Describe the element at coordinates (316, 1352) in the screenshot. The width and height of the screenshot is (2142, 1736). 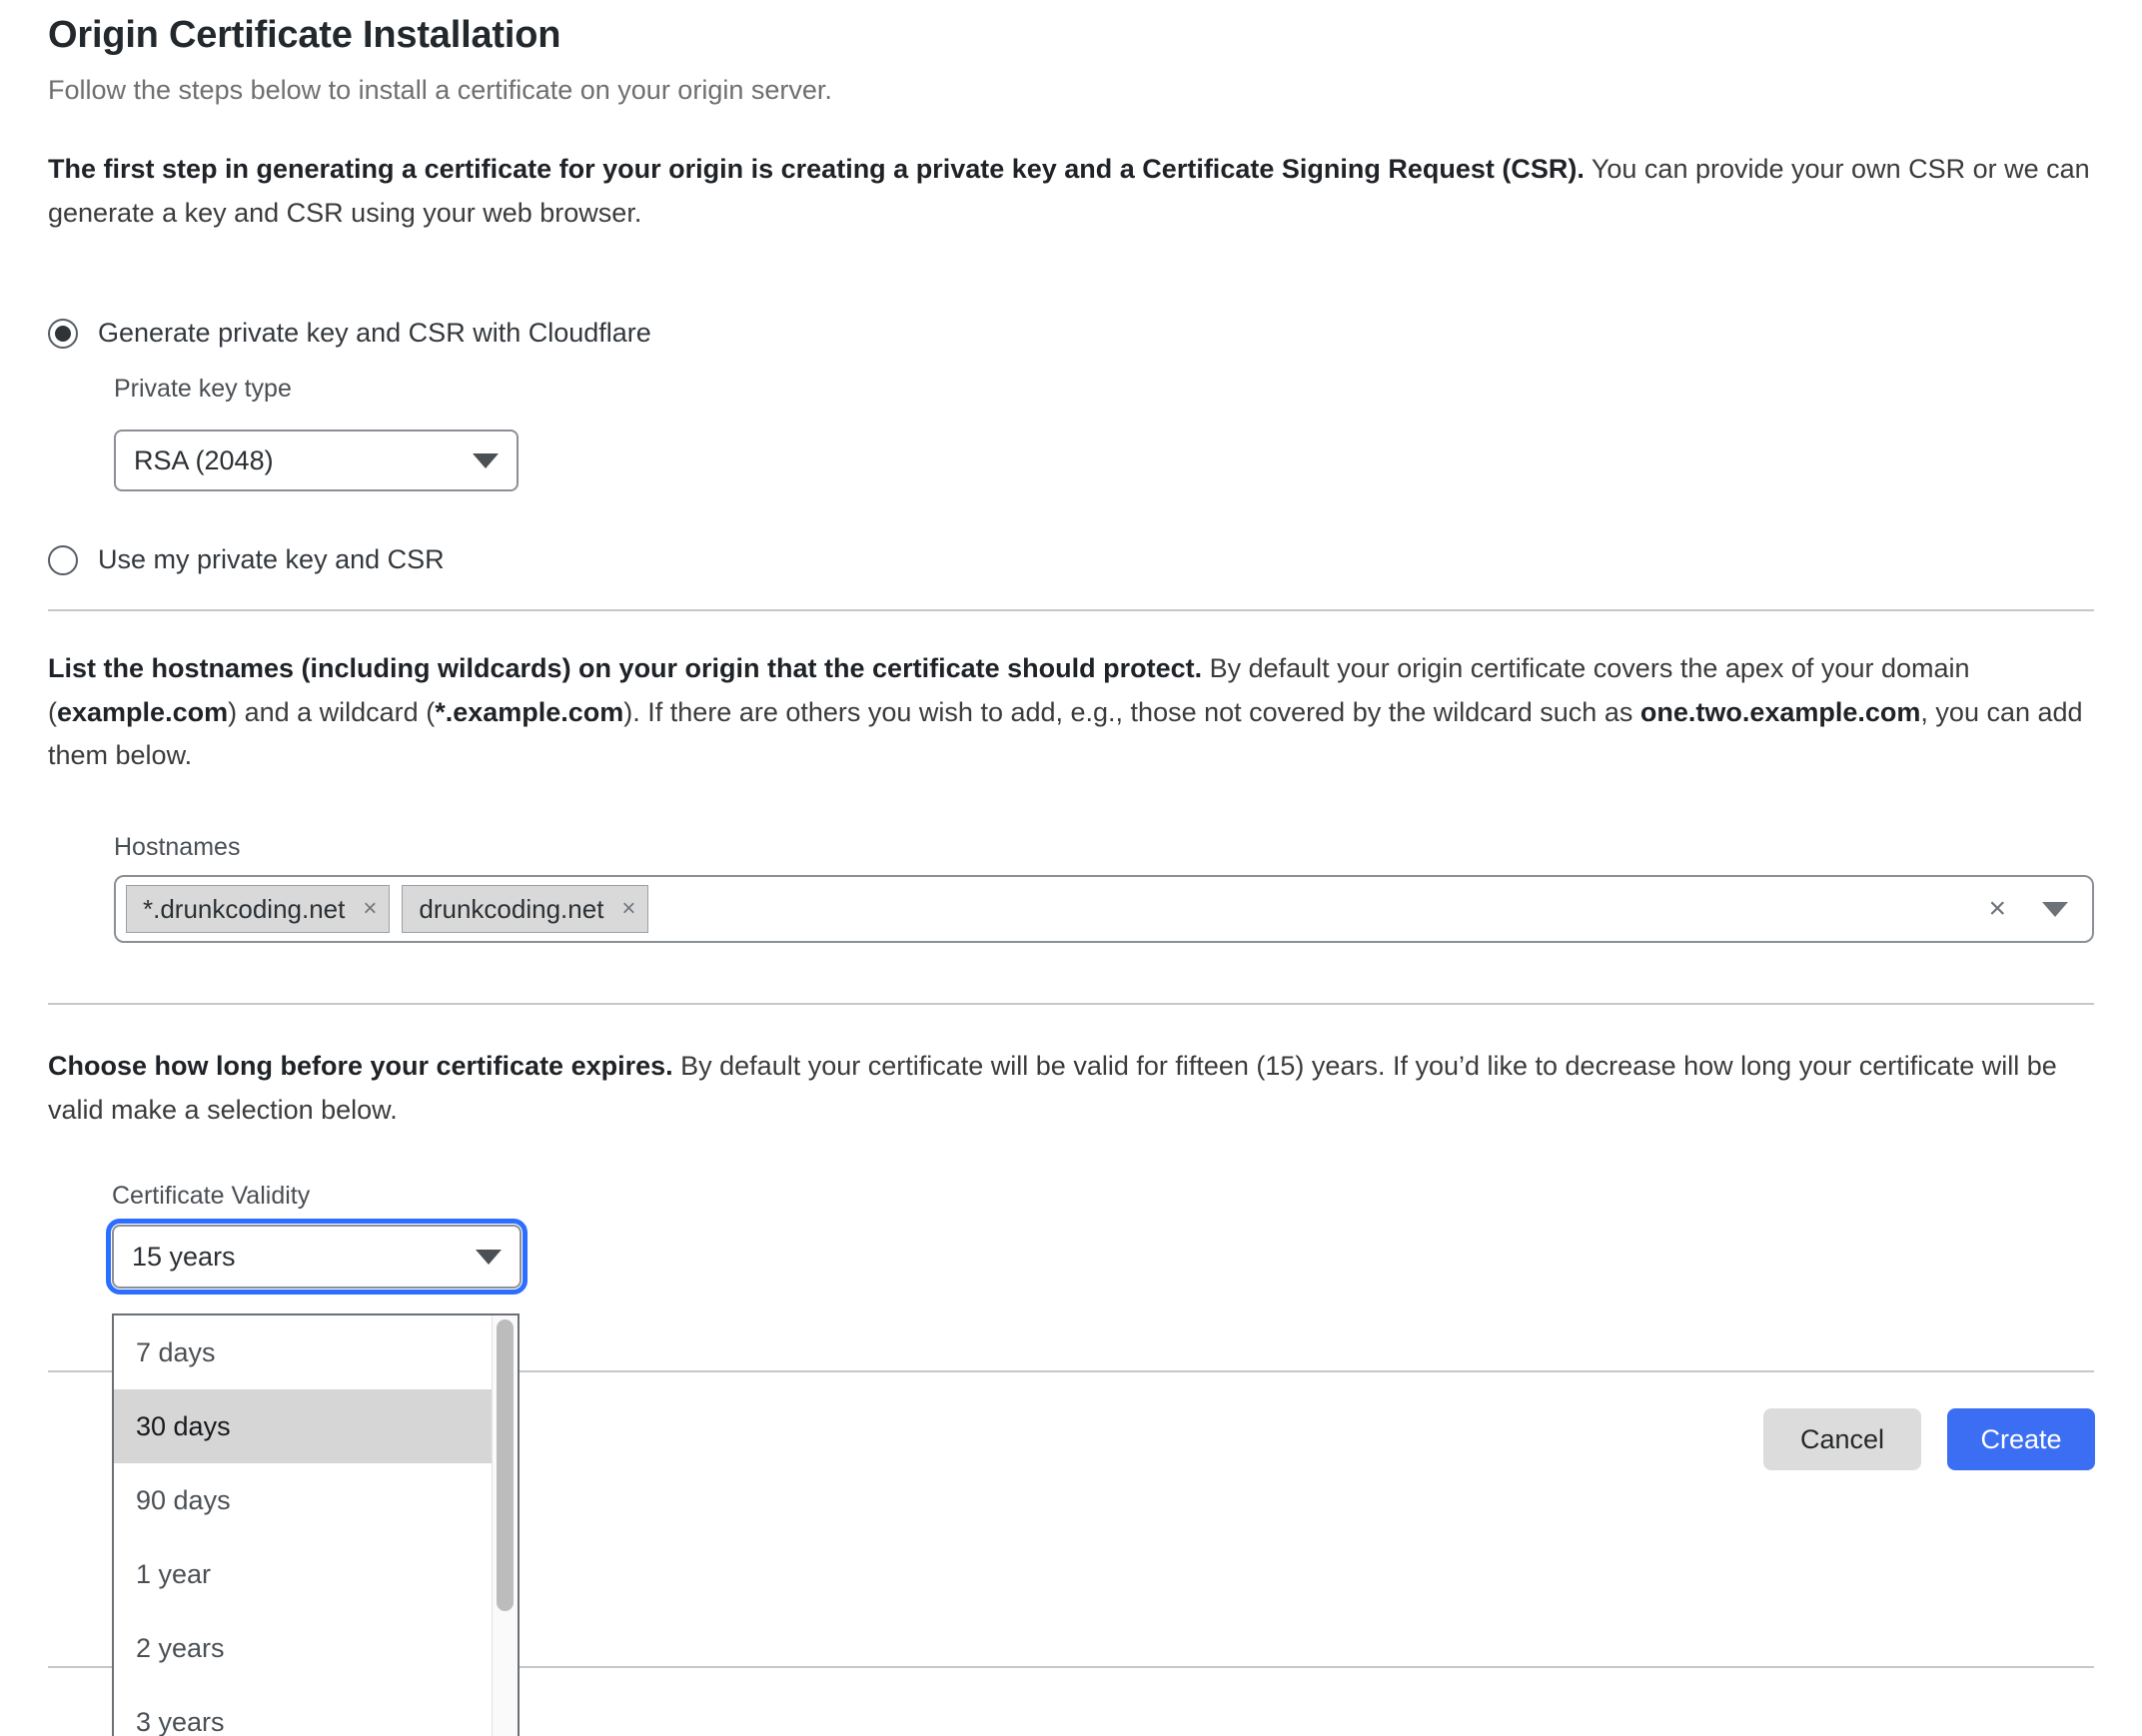
I see `dropdown-option: 7 days` at that location.